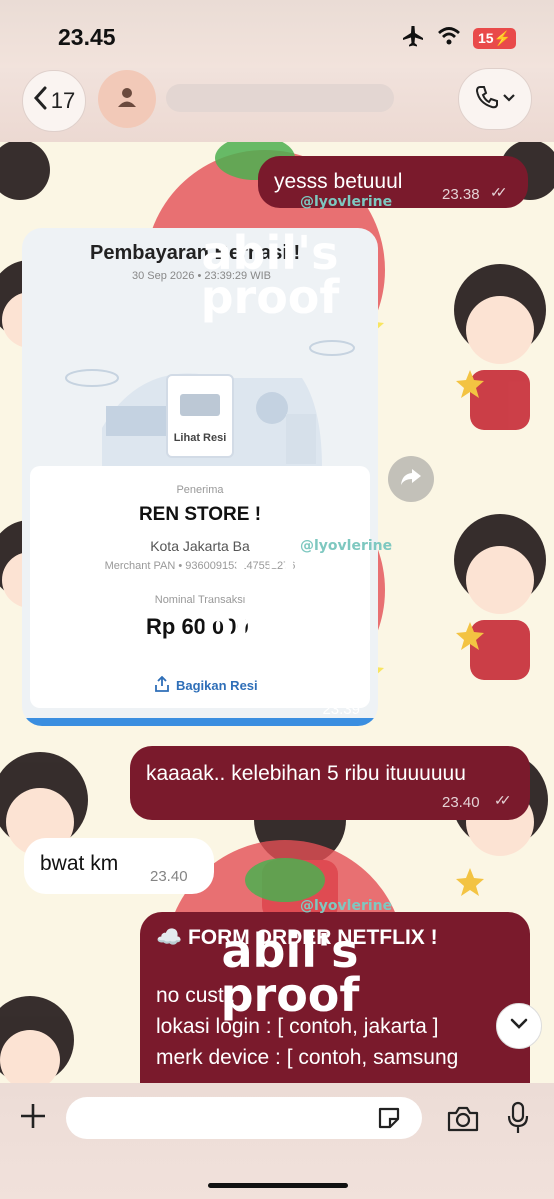 This screenshot has width=554, height=1199. What do you see at coordinates (217, 685) in the screenshot?
I see `share-label: Bagikan Resi` at bounding box center [217, 685].